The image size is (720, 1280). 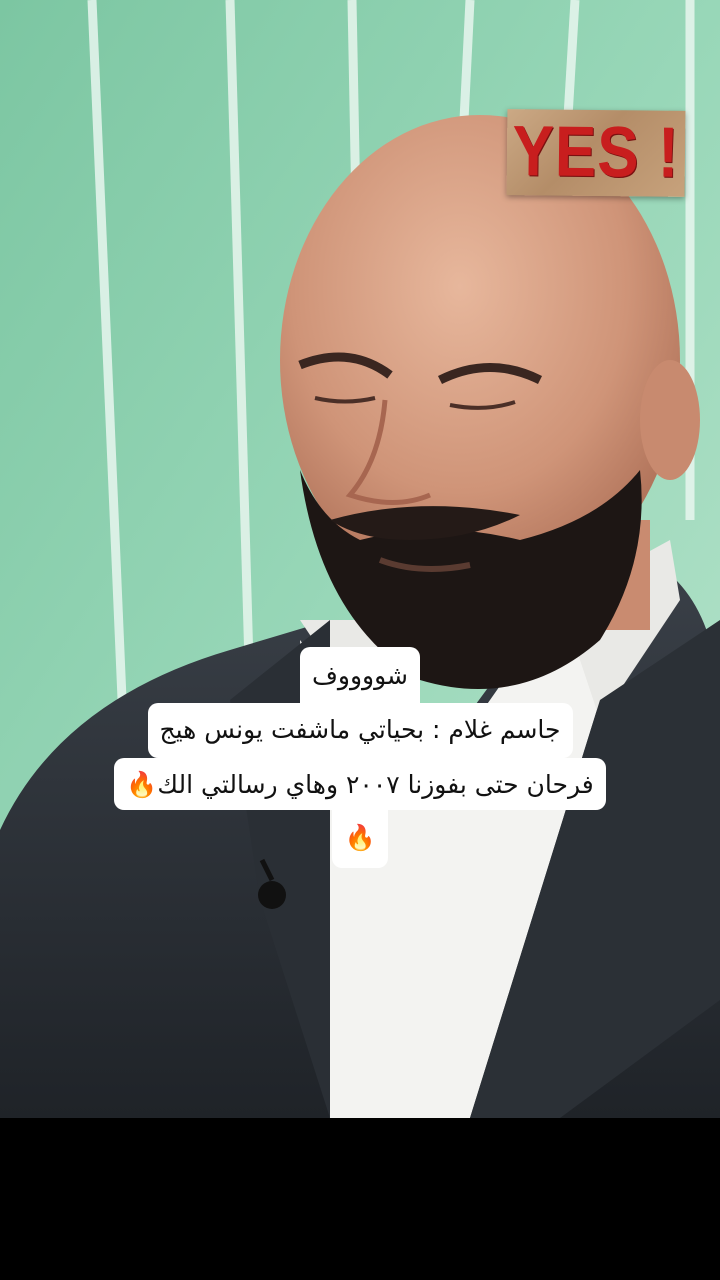 What do you see at coordinates (360, 1199) in the screenshot?
I see `bottom-black-bar` at bounding box center [360, 1199].